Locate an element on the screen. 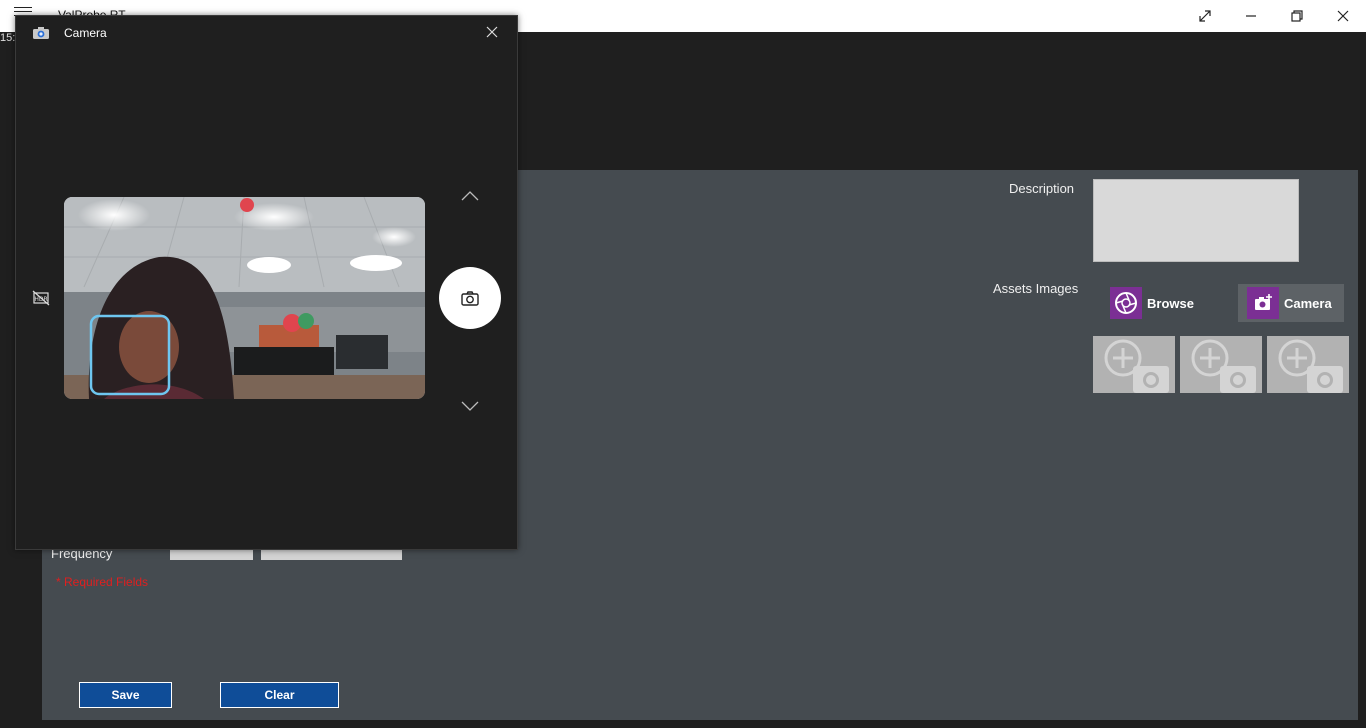 The image size is (1366, 728). minimize-button is located at coordinates (1251, 16).